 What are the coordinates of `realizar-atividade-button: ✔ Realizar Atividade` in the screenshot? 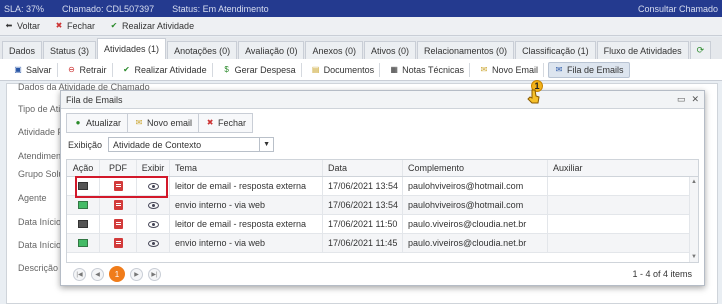 It's located at (151, 26).